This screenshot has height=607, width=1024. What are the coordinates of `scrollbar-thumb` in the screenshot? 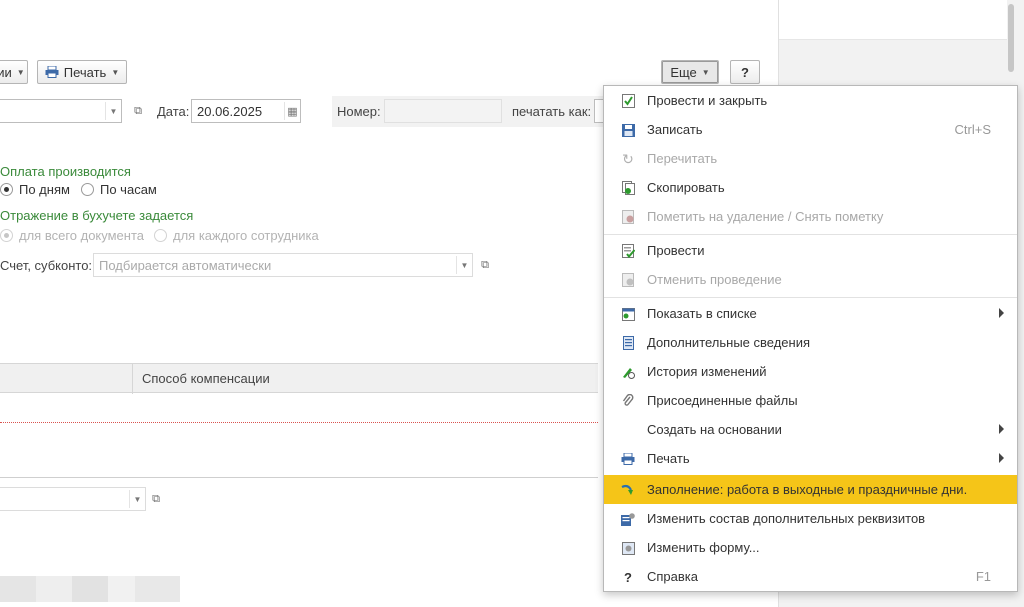 It's located at (1011, 38).